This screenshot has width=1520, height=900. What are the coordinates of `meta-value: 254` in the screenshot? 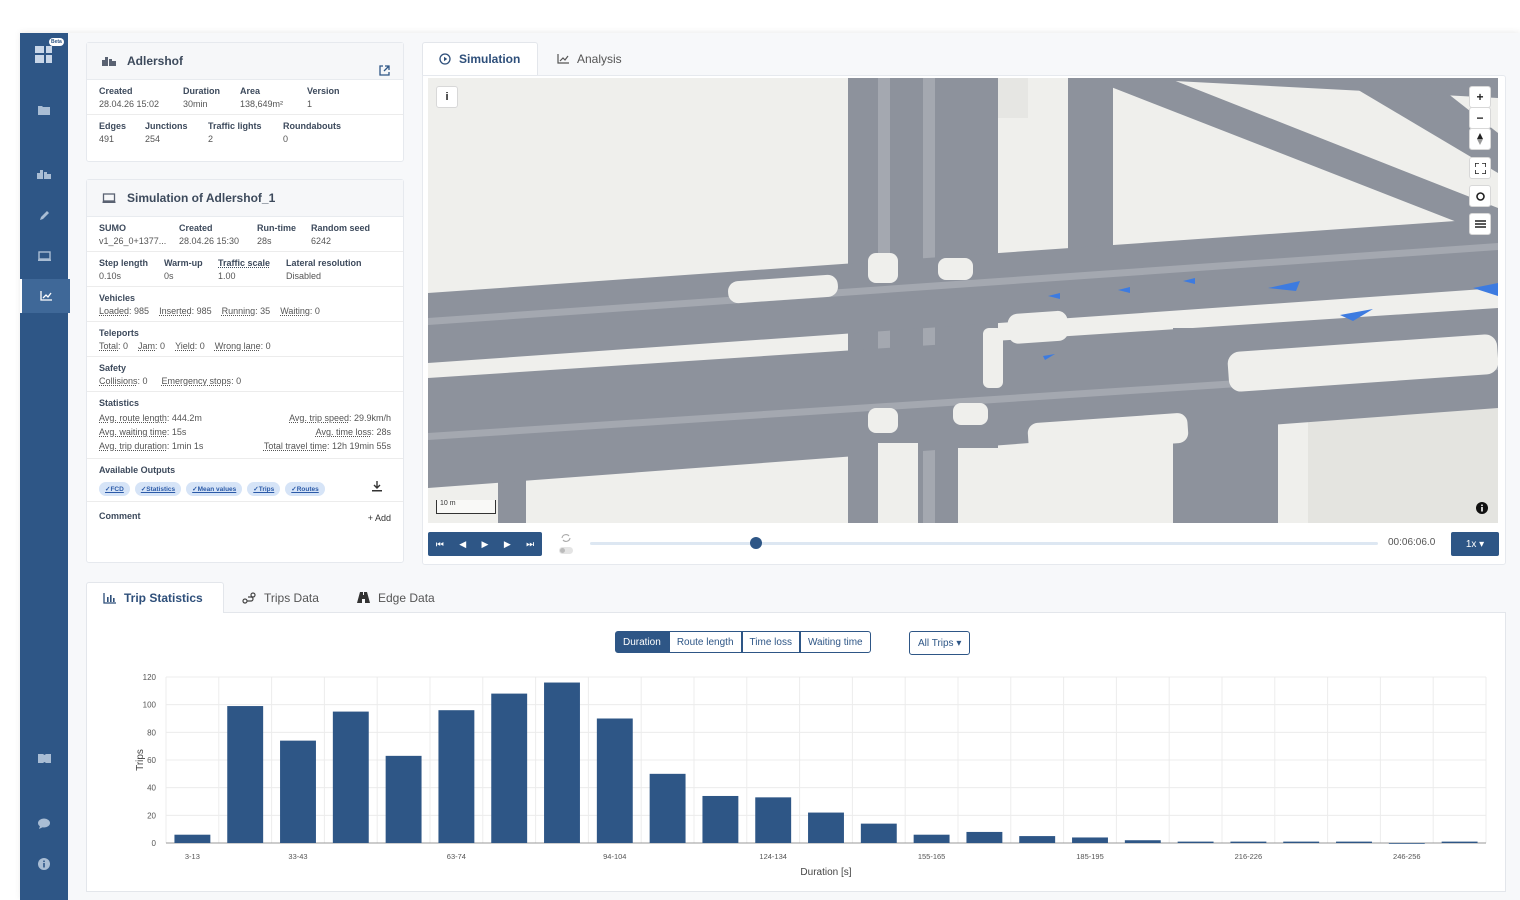 It's located at (153, 139).